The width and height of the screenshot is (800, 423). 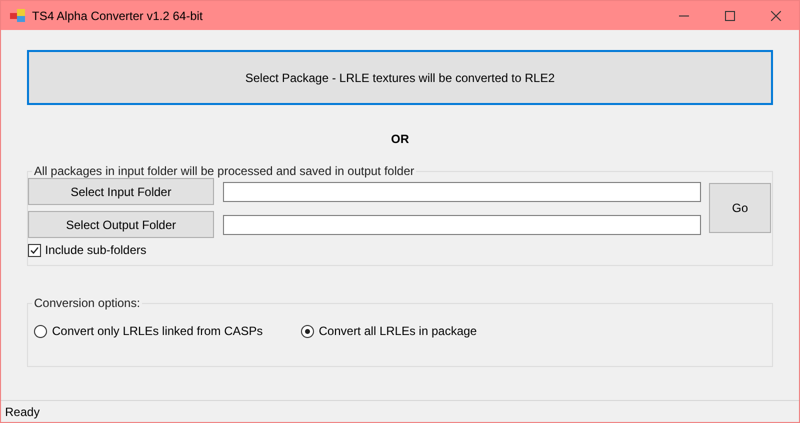 What do you see at coordinates (400, 139) in the screenshot?
I see `or-label: OR` at bounding box center [400, 139].